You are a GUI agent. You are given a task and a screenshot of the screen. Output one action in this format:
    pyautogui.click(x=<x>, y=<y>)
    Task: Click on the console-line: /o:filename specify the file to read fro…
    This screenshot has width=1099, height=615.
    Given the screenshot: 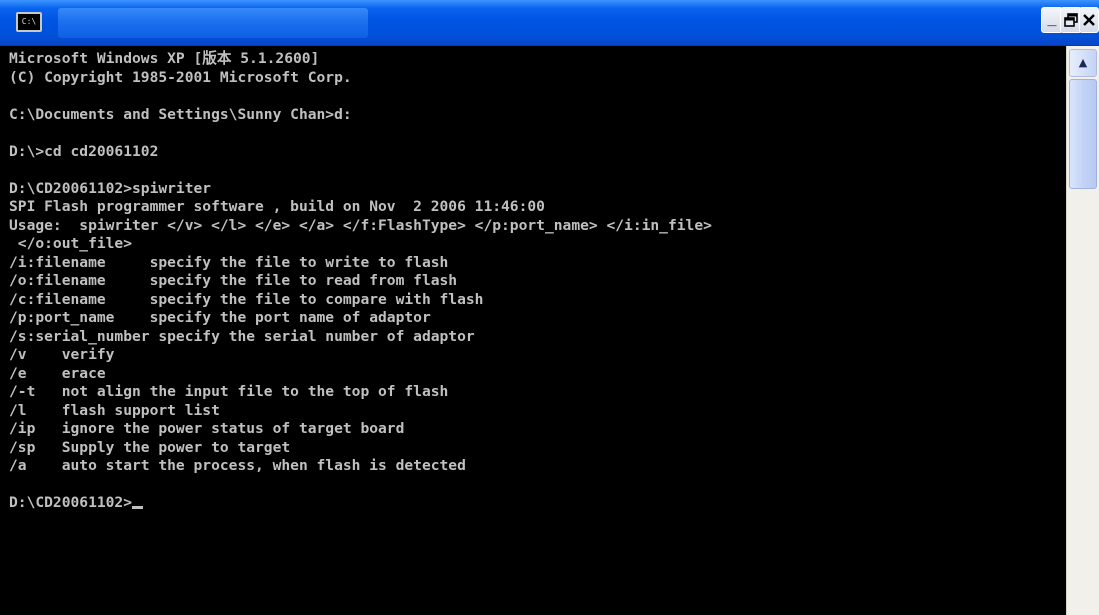 What is the action you would take?
    pyautogui.click(x=233, y=280)
    